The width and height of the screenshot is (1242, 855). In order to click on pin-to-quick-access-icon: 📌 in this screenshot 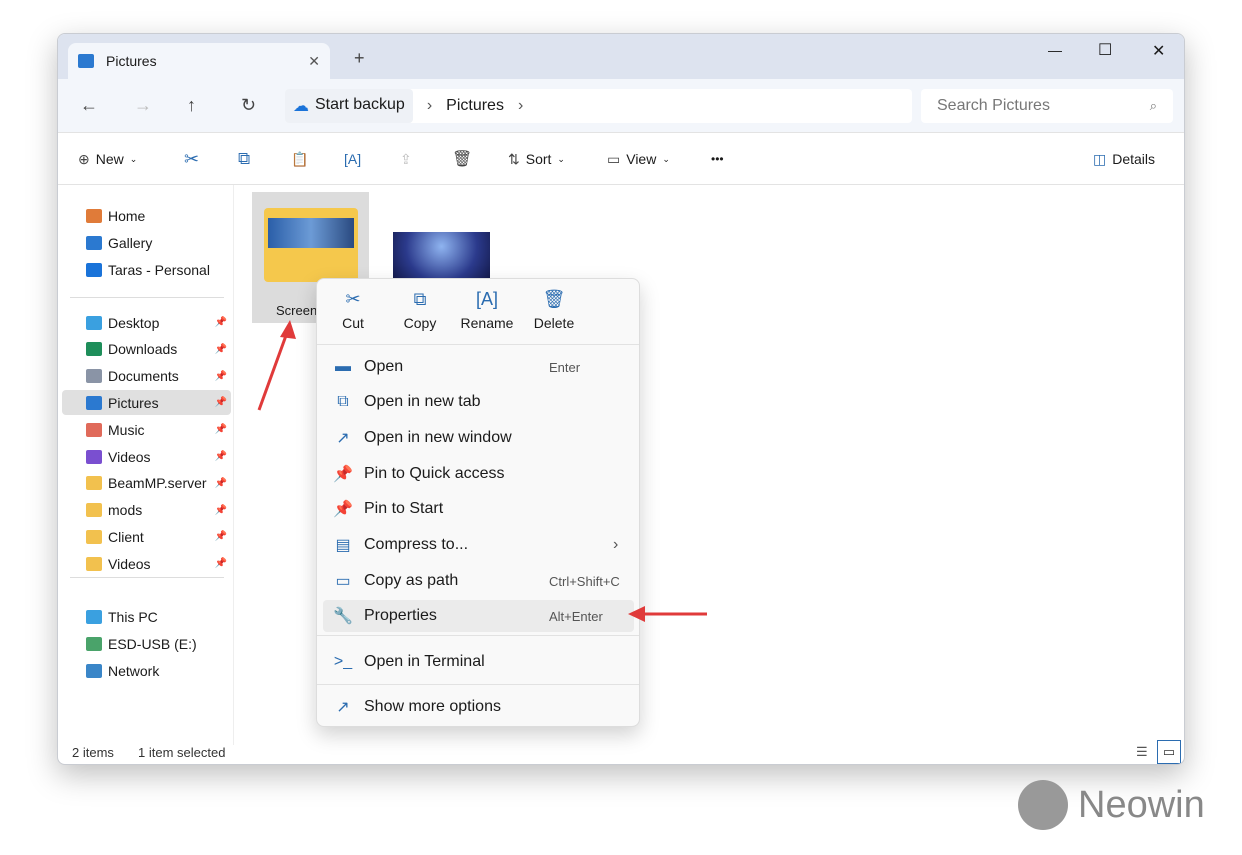, I will do `click(343, 474)`.